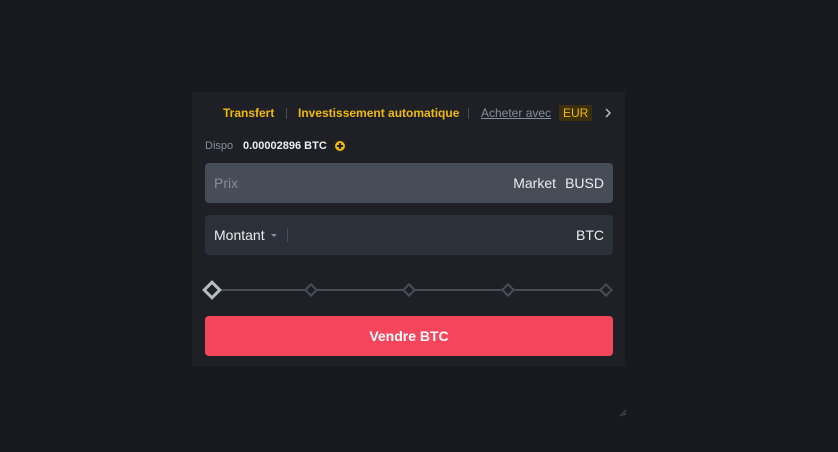 The image size is (838, 452). I want to click on transfer-link: Transfert, so click(248, 113).